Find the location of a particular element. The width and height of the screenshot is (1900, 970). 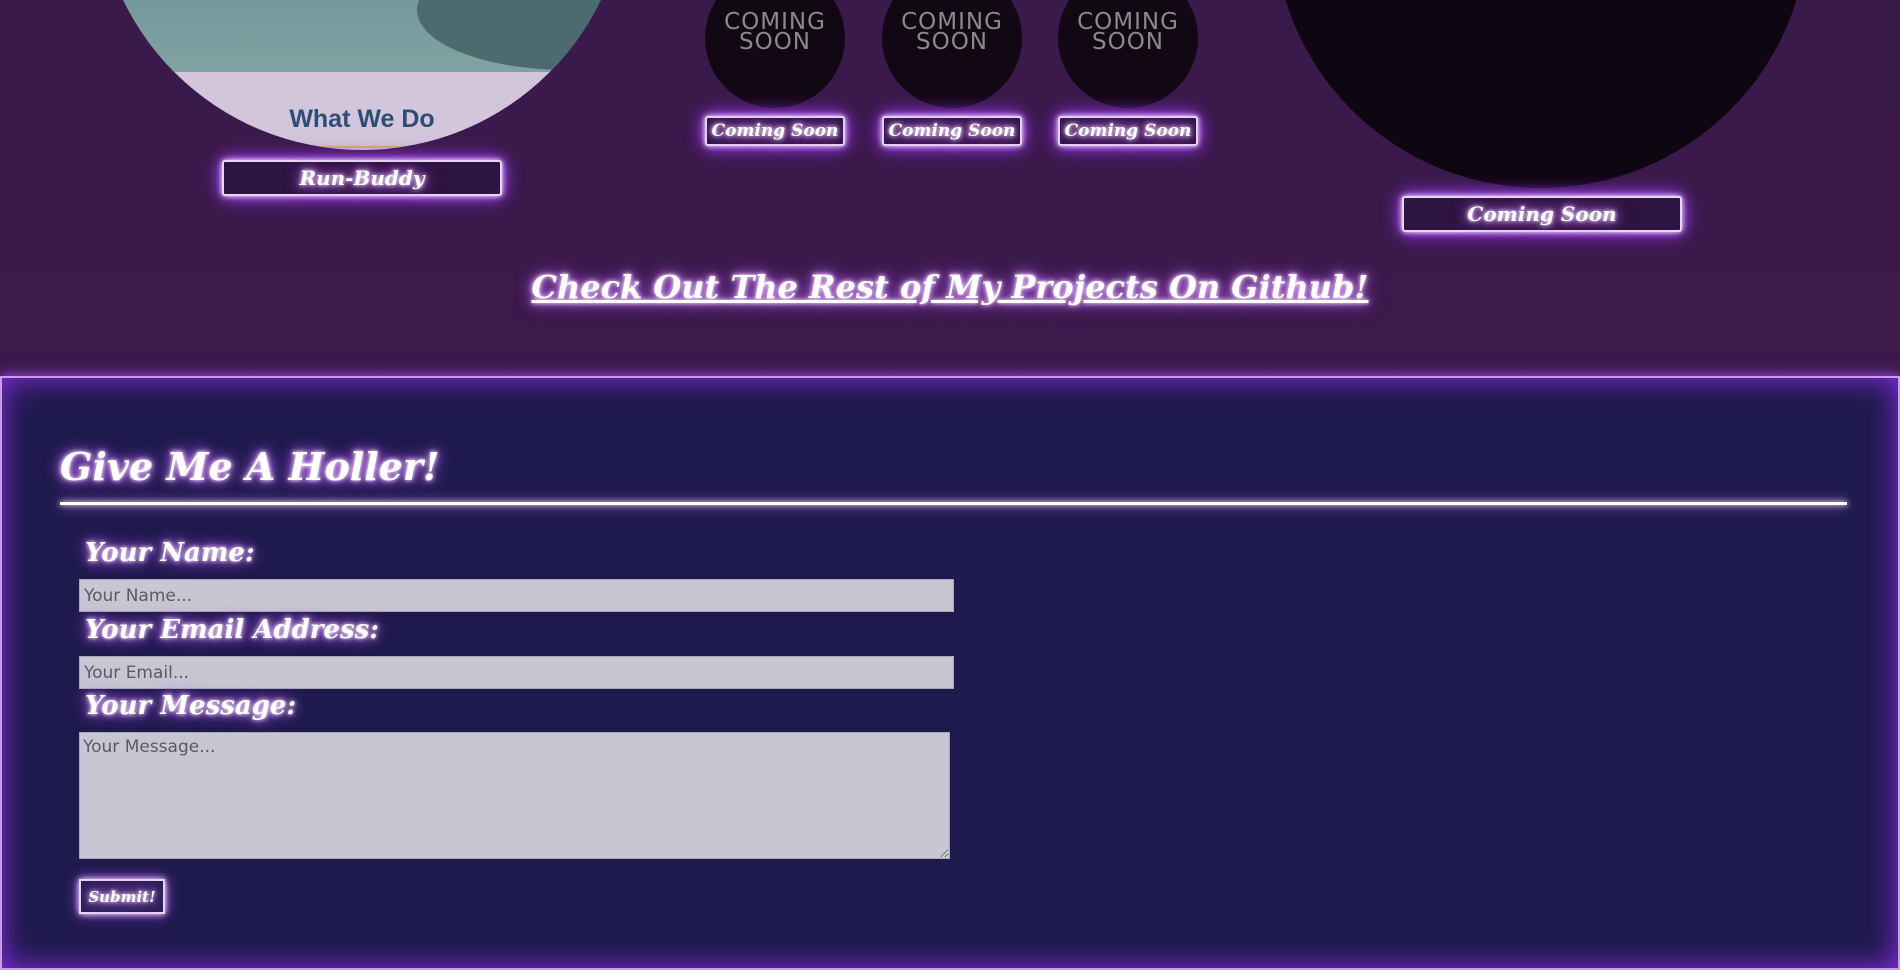

email-label: Your Email Address: is located at coordinates (232, 630).